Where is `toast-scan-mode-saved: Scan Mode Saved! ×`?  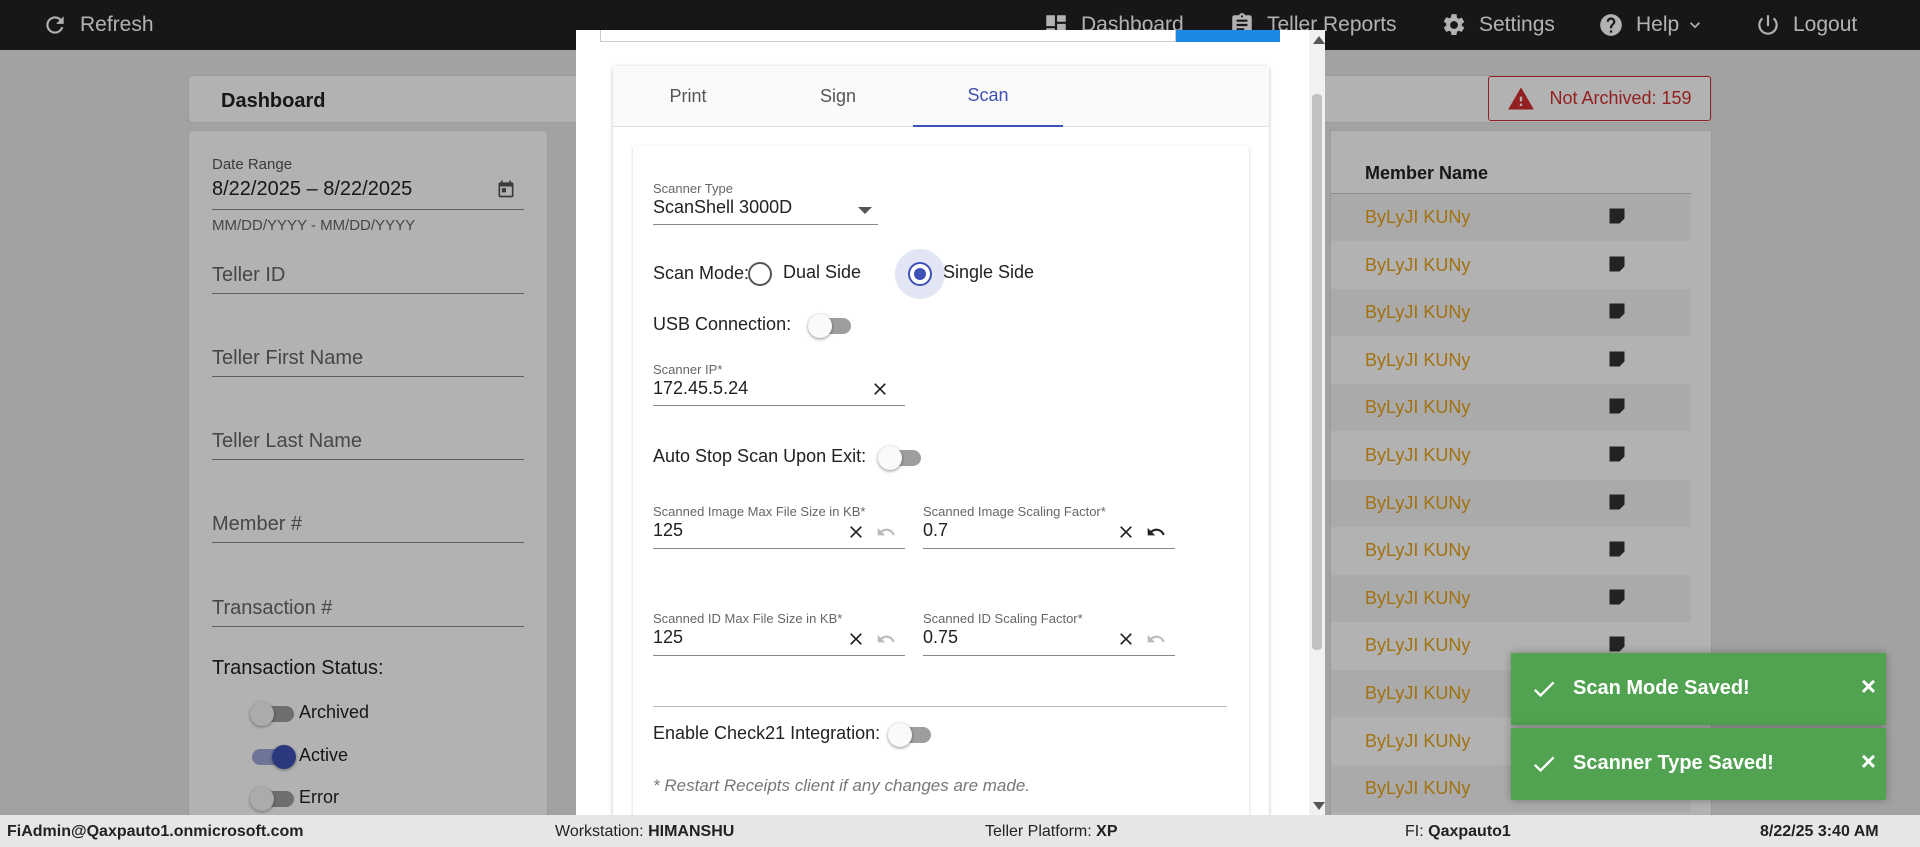
toast-scan-mode-saved: Scan Mode Saved! × is located at coordinates (1698, 689).